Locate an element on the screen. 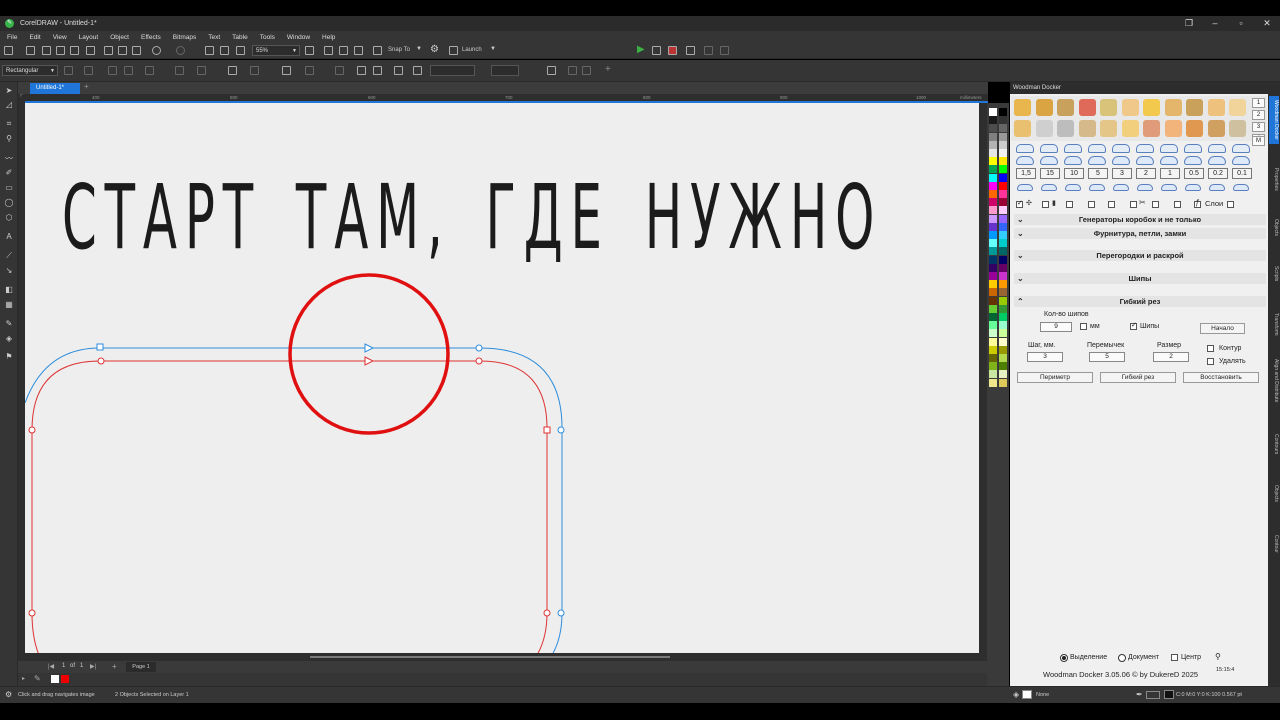 Image resolution: width=1280 pixels, height=720 pixels. rect-checkbox is located at coordinates (1045, 204).